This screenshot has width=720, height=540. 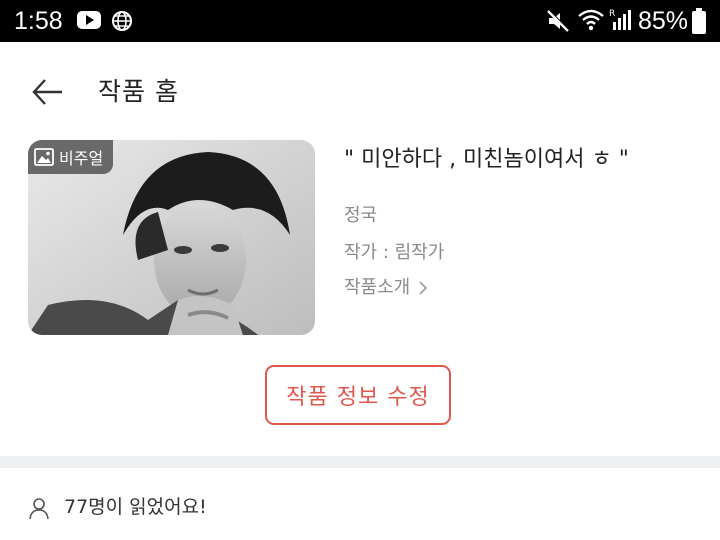 What do you see at coordinates (612, 14) in the screenshot?
I see `svg-text: R` at bounding box center [612, 14].